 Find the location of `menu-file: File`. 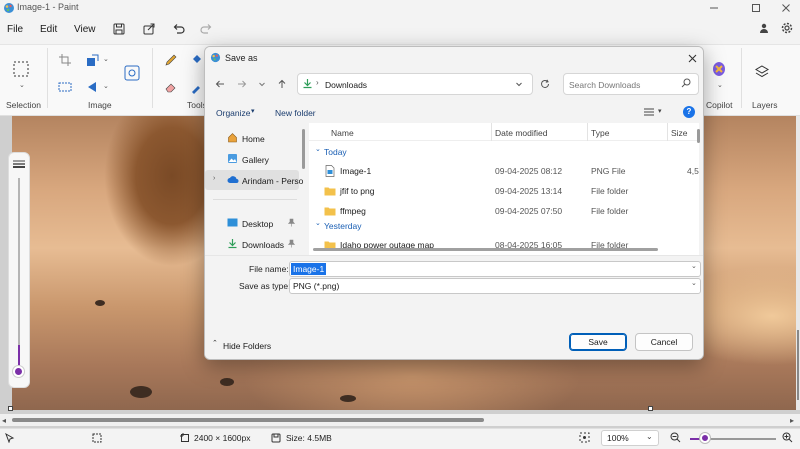

menu-file: File is located at coordinates (15, 29).